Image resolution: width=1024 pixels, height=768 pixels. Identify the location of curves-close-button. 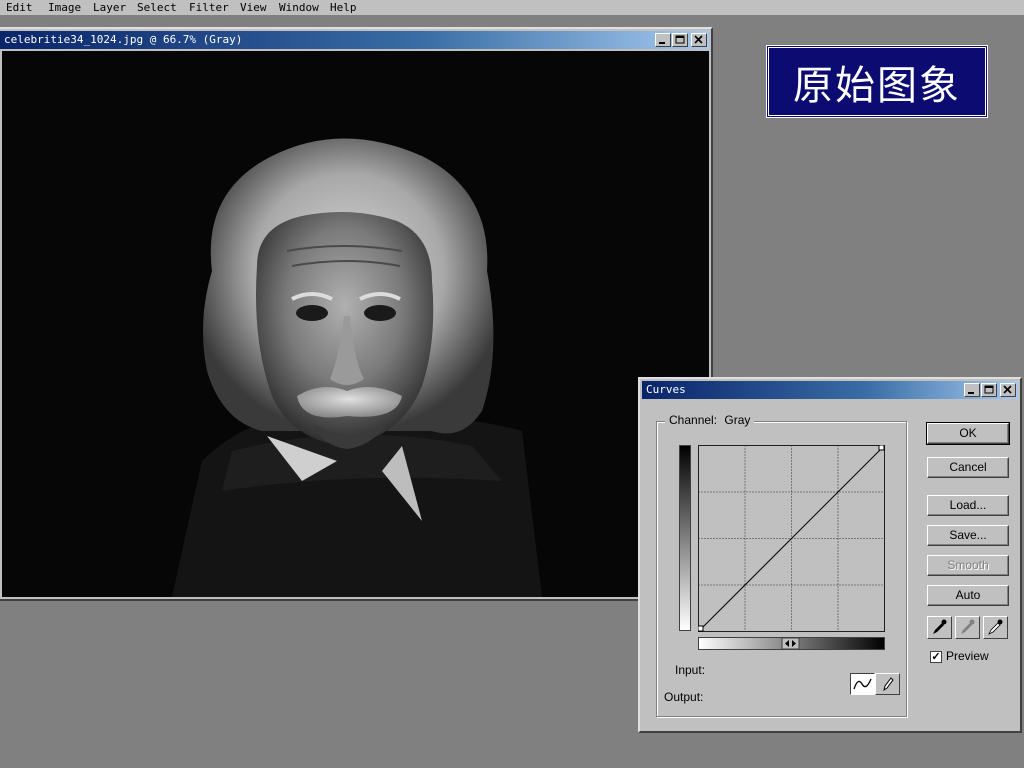
(1008, 390).